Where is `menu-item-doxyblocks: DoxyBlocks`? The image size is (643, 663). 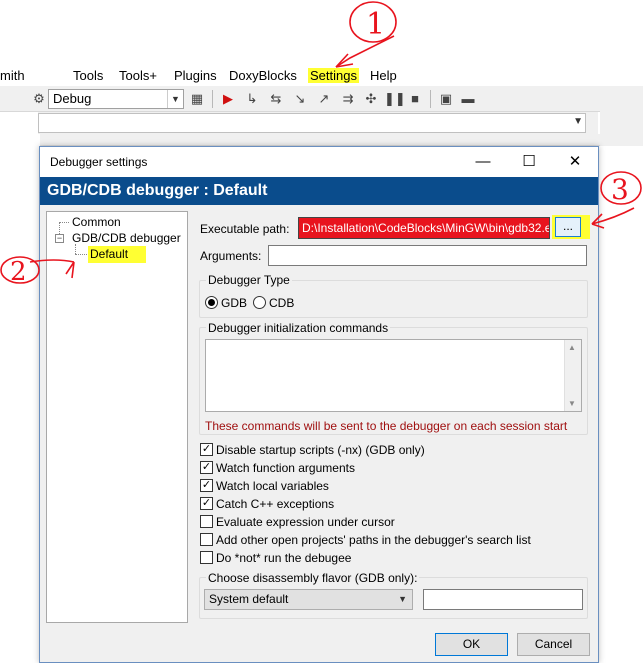
menu-item-doxyblocks: DoxyBlocks is located at coordinates (263, 75).